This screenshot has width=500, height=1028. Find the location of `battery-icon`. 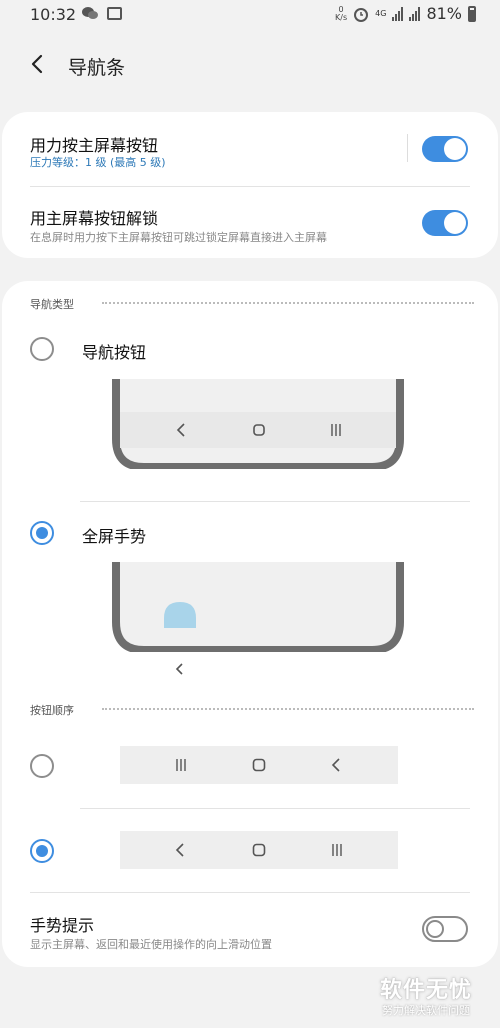

battery-icon is located at coordinates (472, 13).